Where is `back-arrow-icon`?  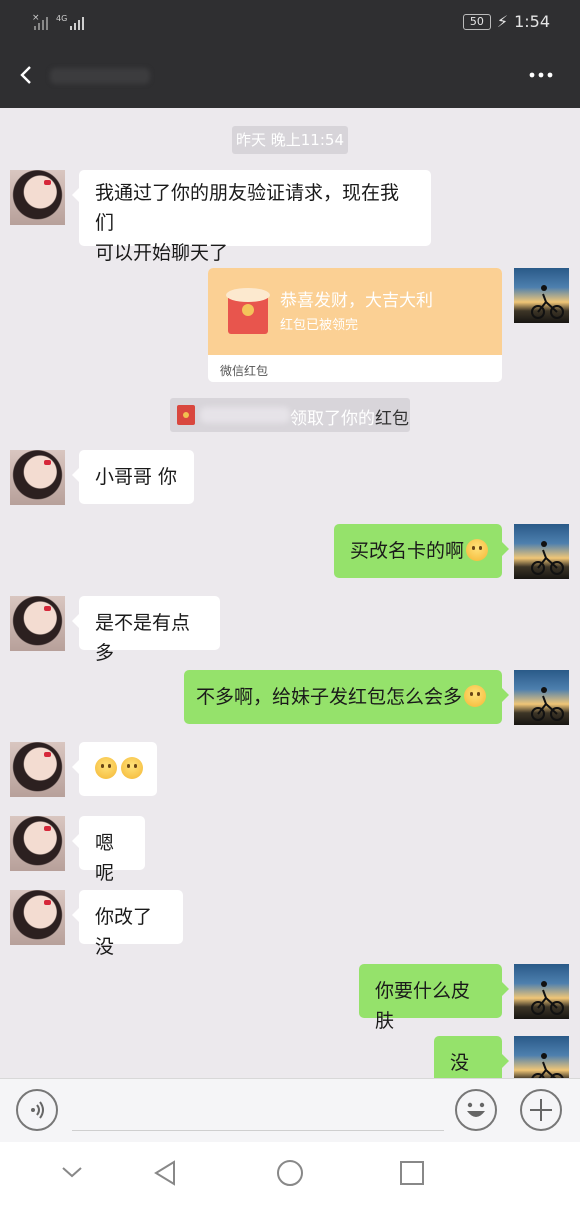 back-arrow-icon is located at coordinates (27, 75).